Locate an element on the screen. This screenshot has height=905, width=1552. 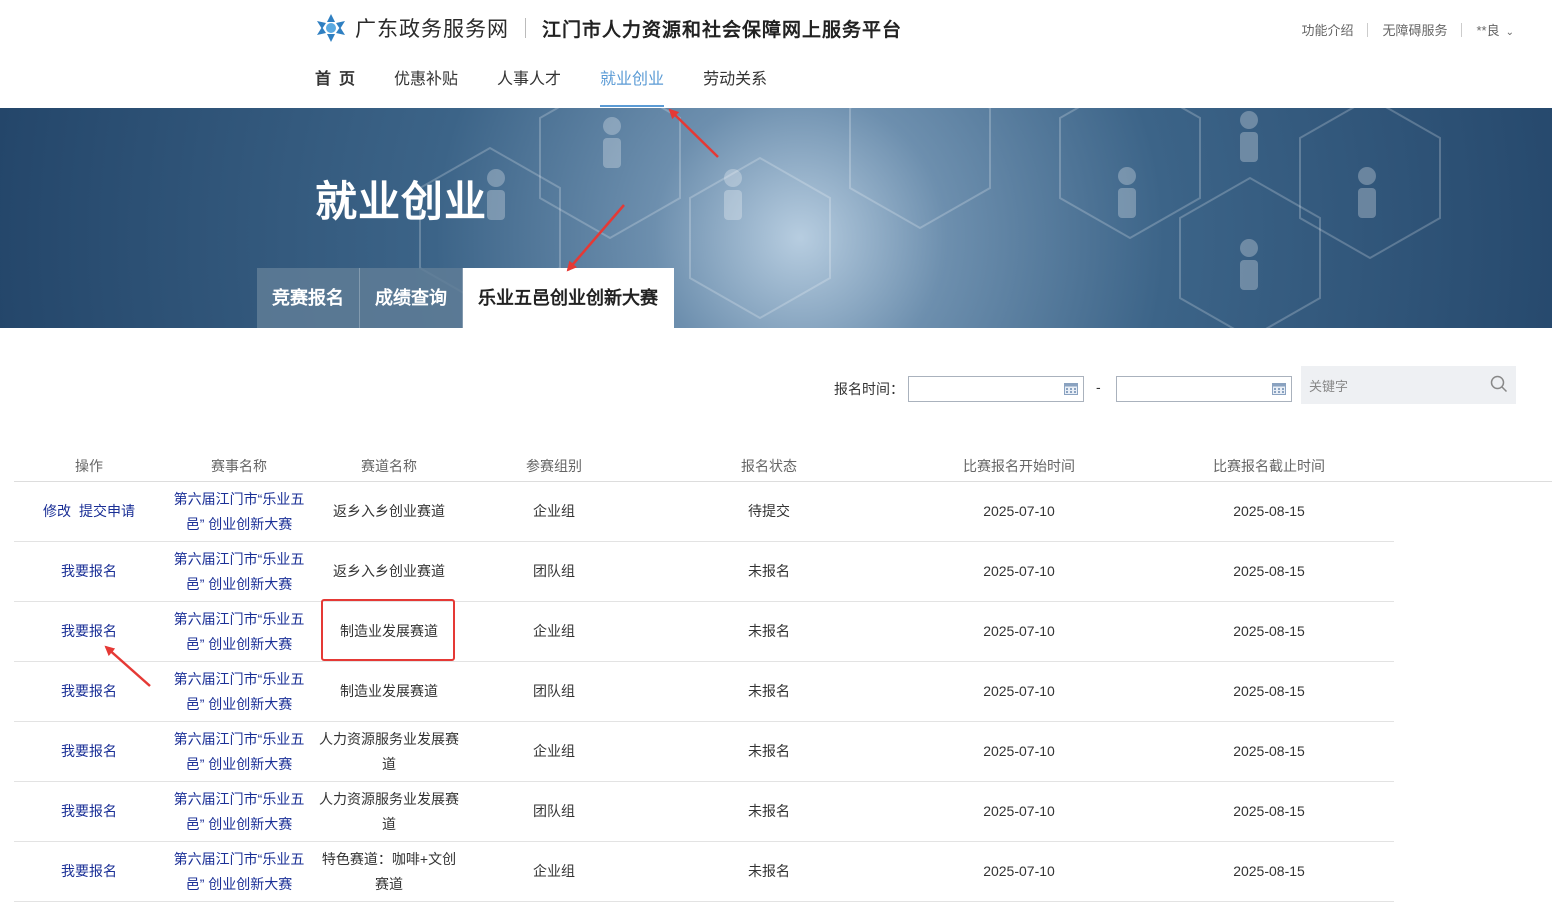
nav-labor: 劳动关系 is located at coordinates (735, 88).